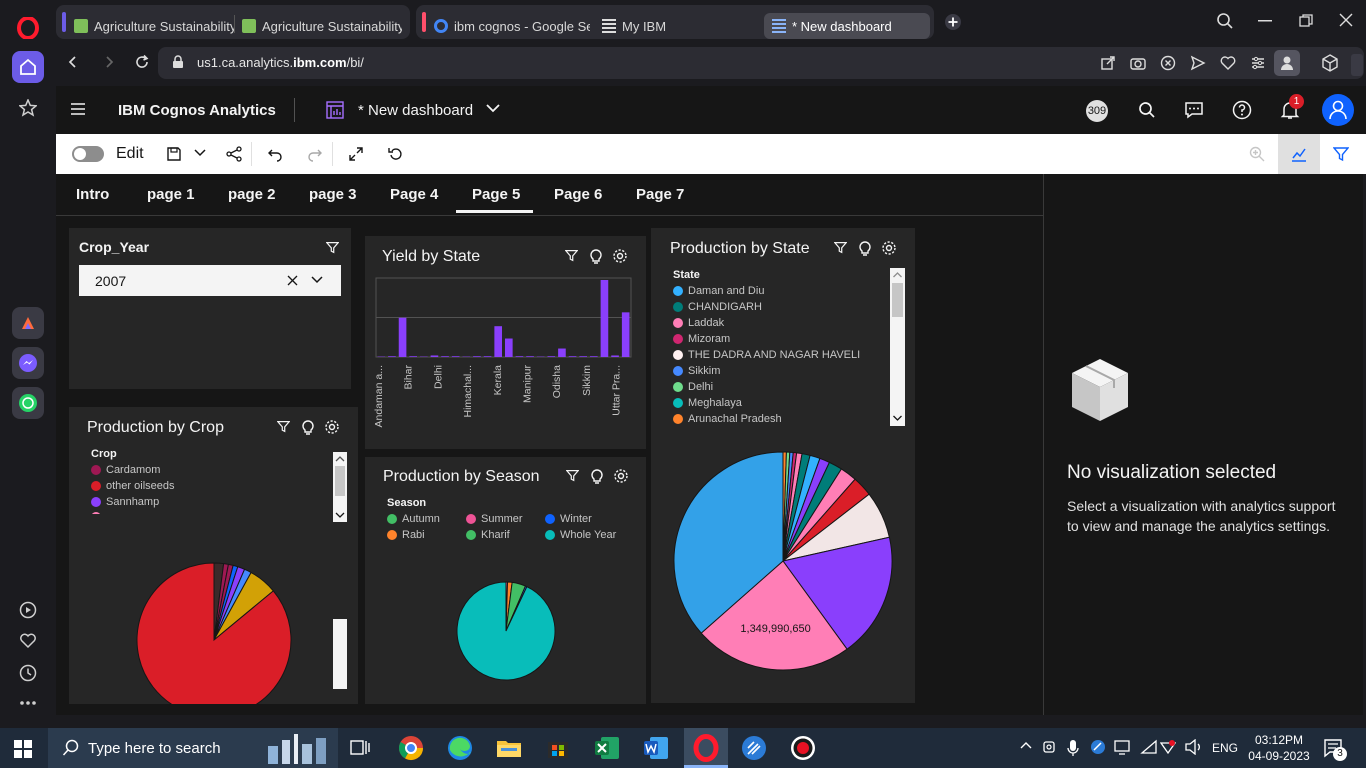 This screenshot has width=1366, height=768. What do you see at coordinates (28, 673) in the screenshot?
I see `history-clock-icon` at bounding box center [28, 673].